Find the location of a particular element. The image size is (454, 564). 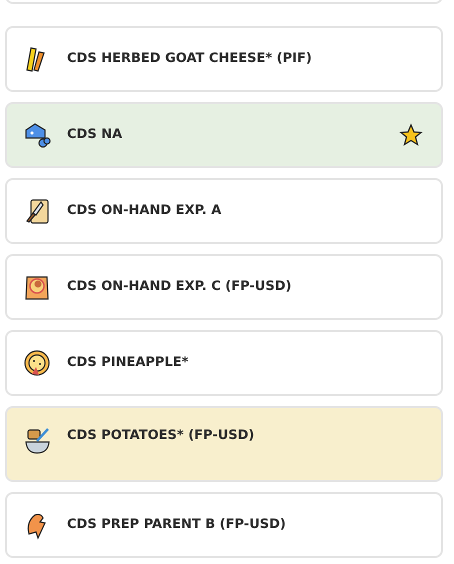

list-item: CDS POTATOES* (FP-USD) is located at coordinates (224, 444).